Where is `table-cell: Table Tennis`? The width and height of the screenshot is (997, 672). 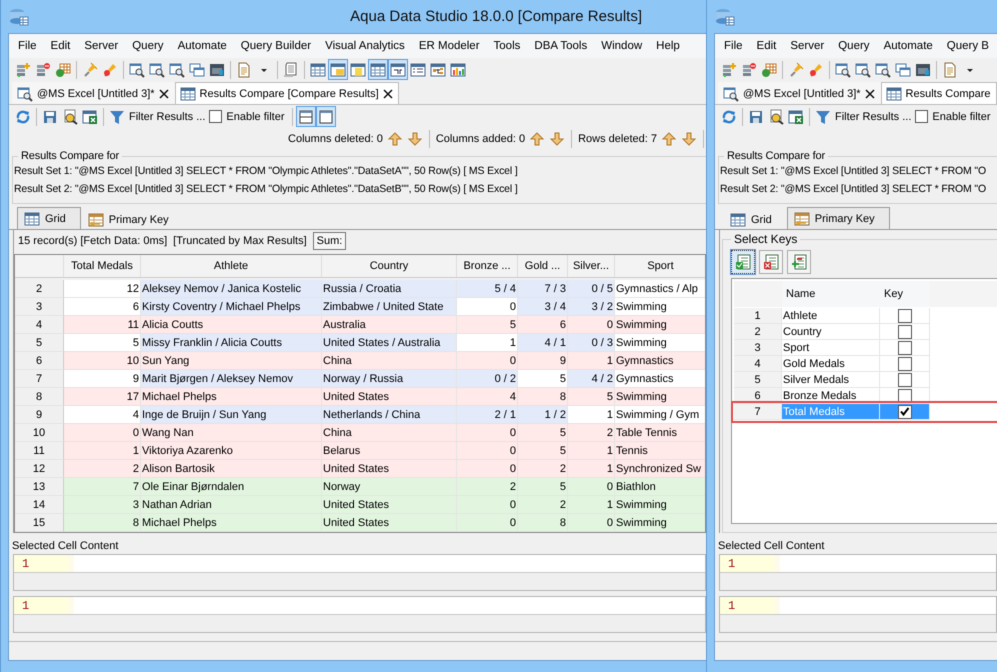 table-cell: Table Tennis is located at coordinates (660, 433).